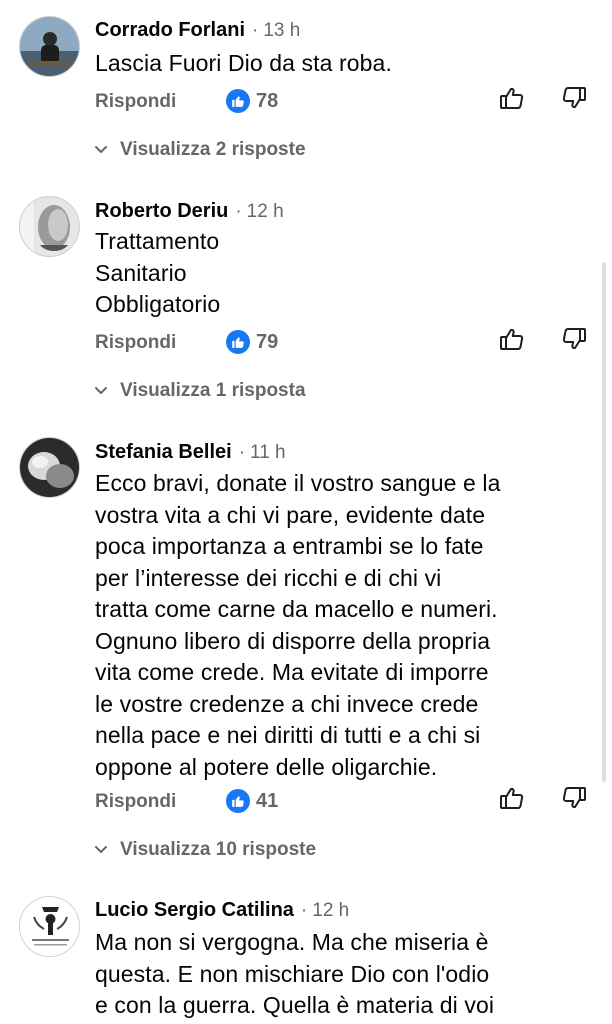 The width and height of the screenshot is (612, 1024). Describe the element at coordinates (213, 149) in the screenshot. I see `view-replies-label: Visualizza 2 risposte` at that location.